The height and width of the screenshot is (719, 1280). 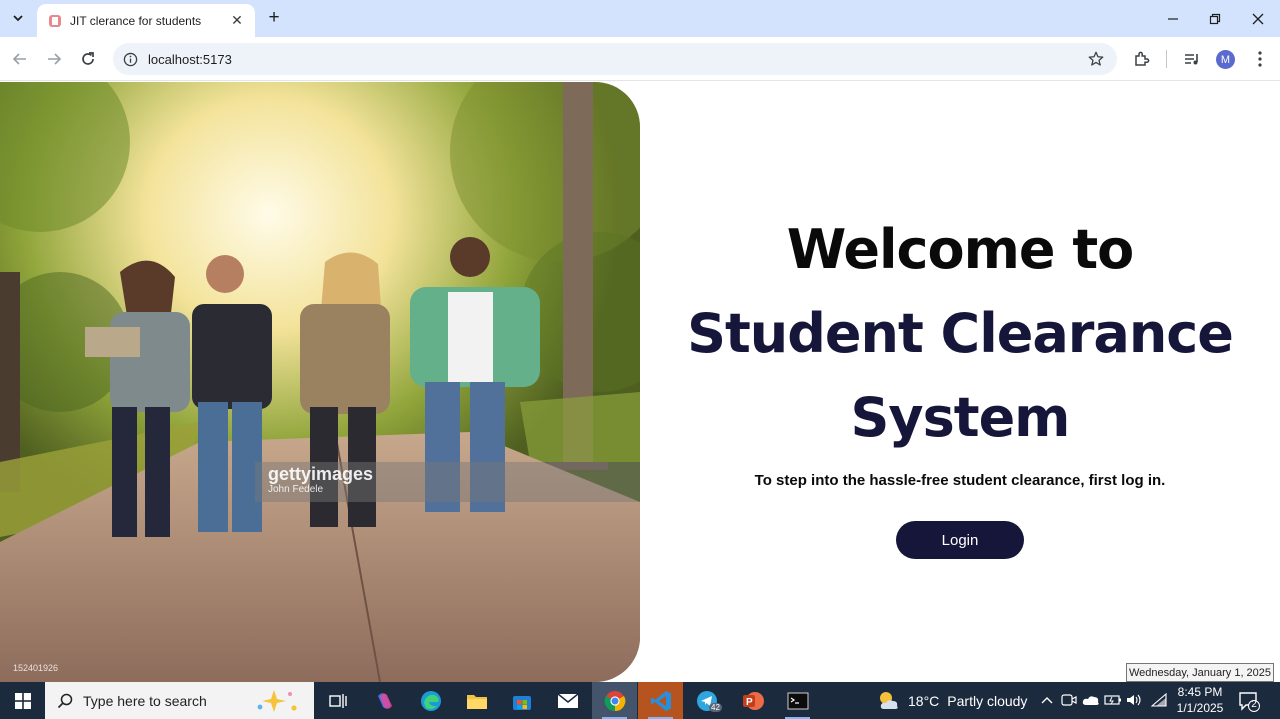 I want to click on windows-start-icon, so click(x=22, y=700).